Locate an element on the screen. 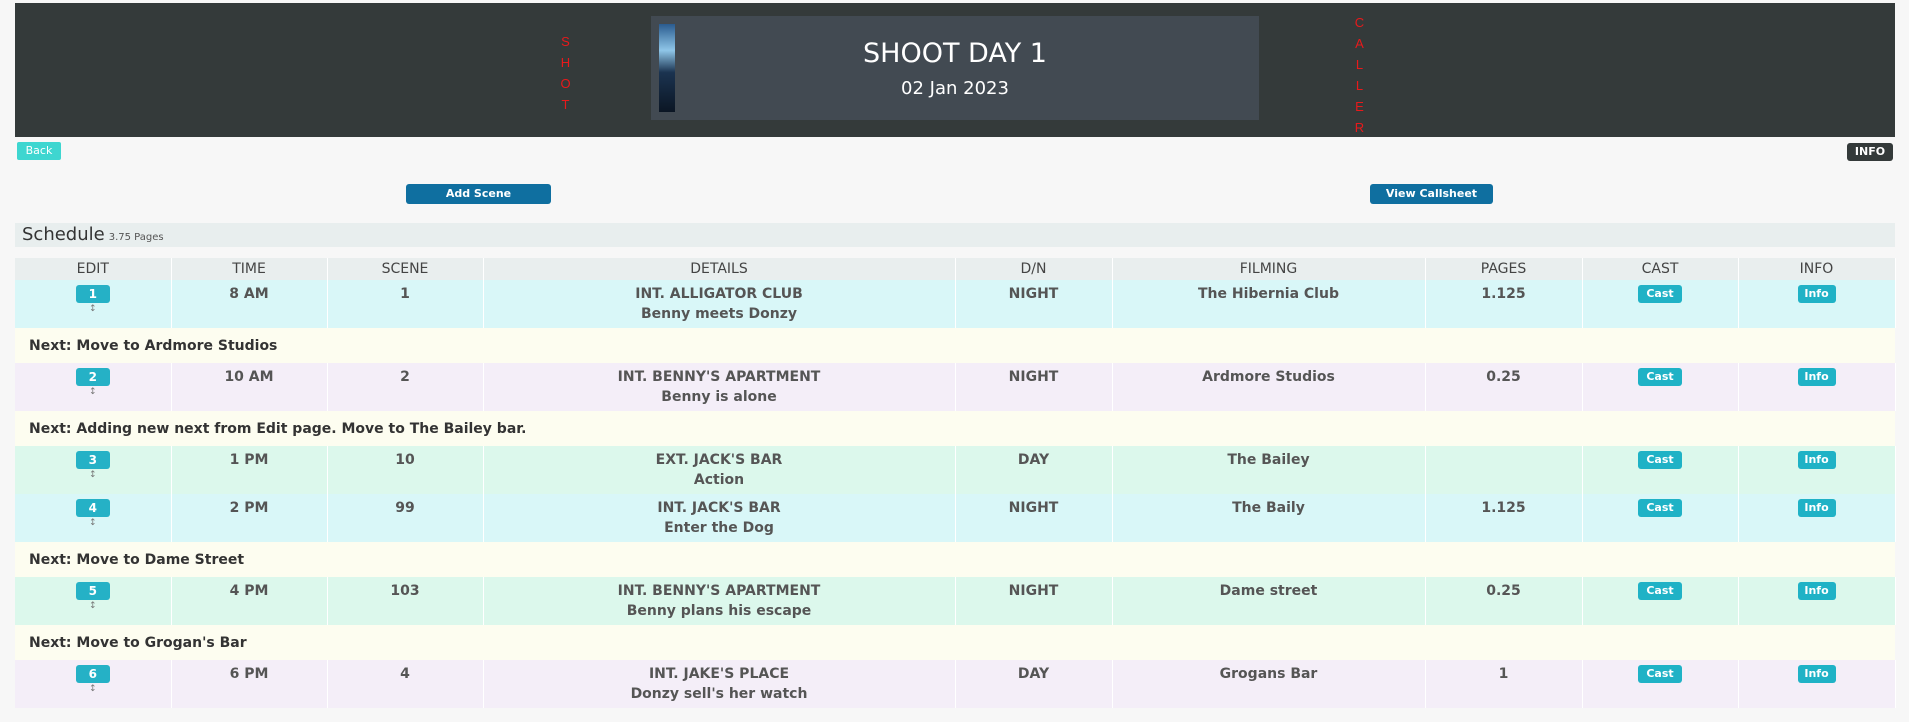 The height and width of the screenshot is (722, 1909). next-move-row: Next: Move to Grogan's Bar is located at coordinates (955, 642).